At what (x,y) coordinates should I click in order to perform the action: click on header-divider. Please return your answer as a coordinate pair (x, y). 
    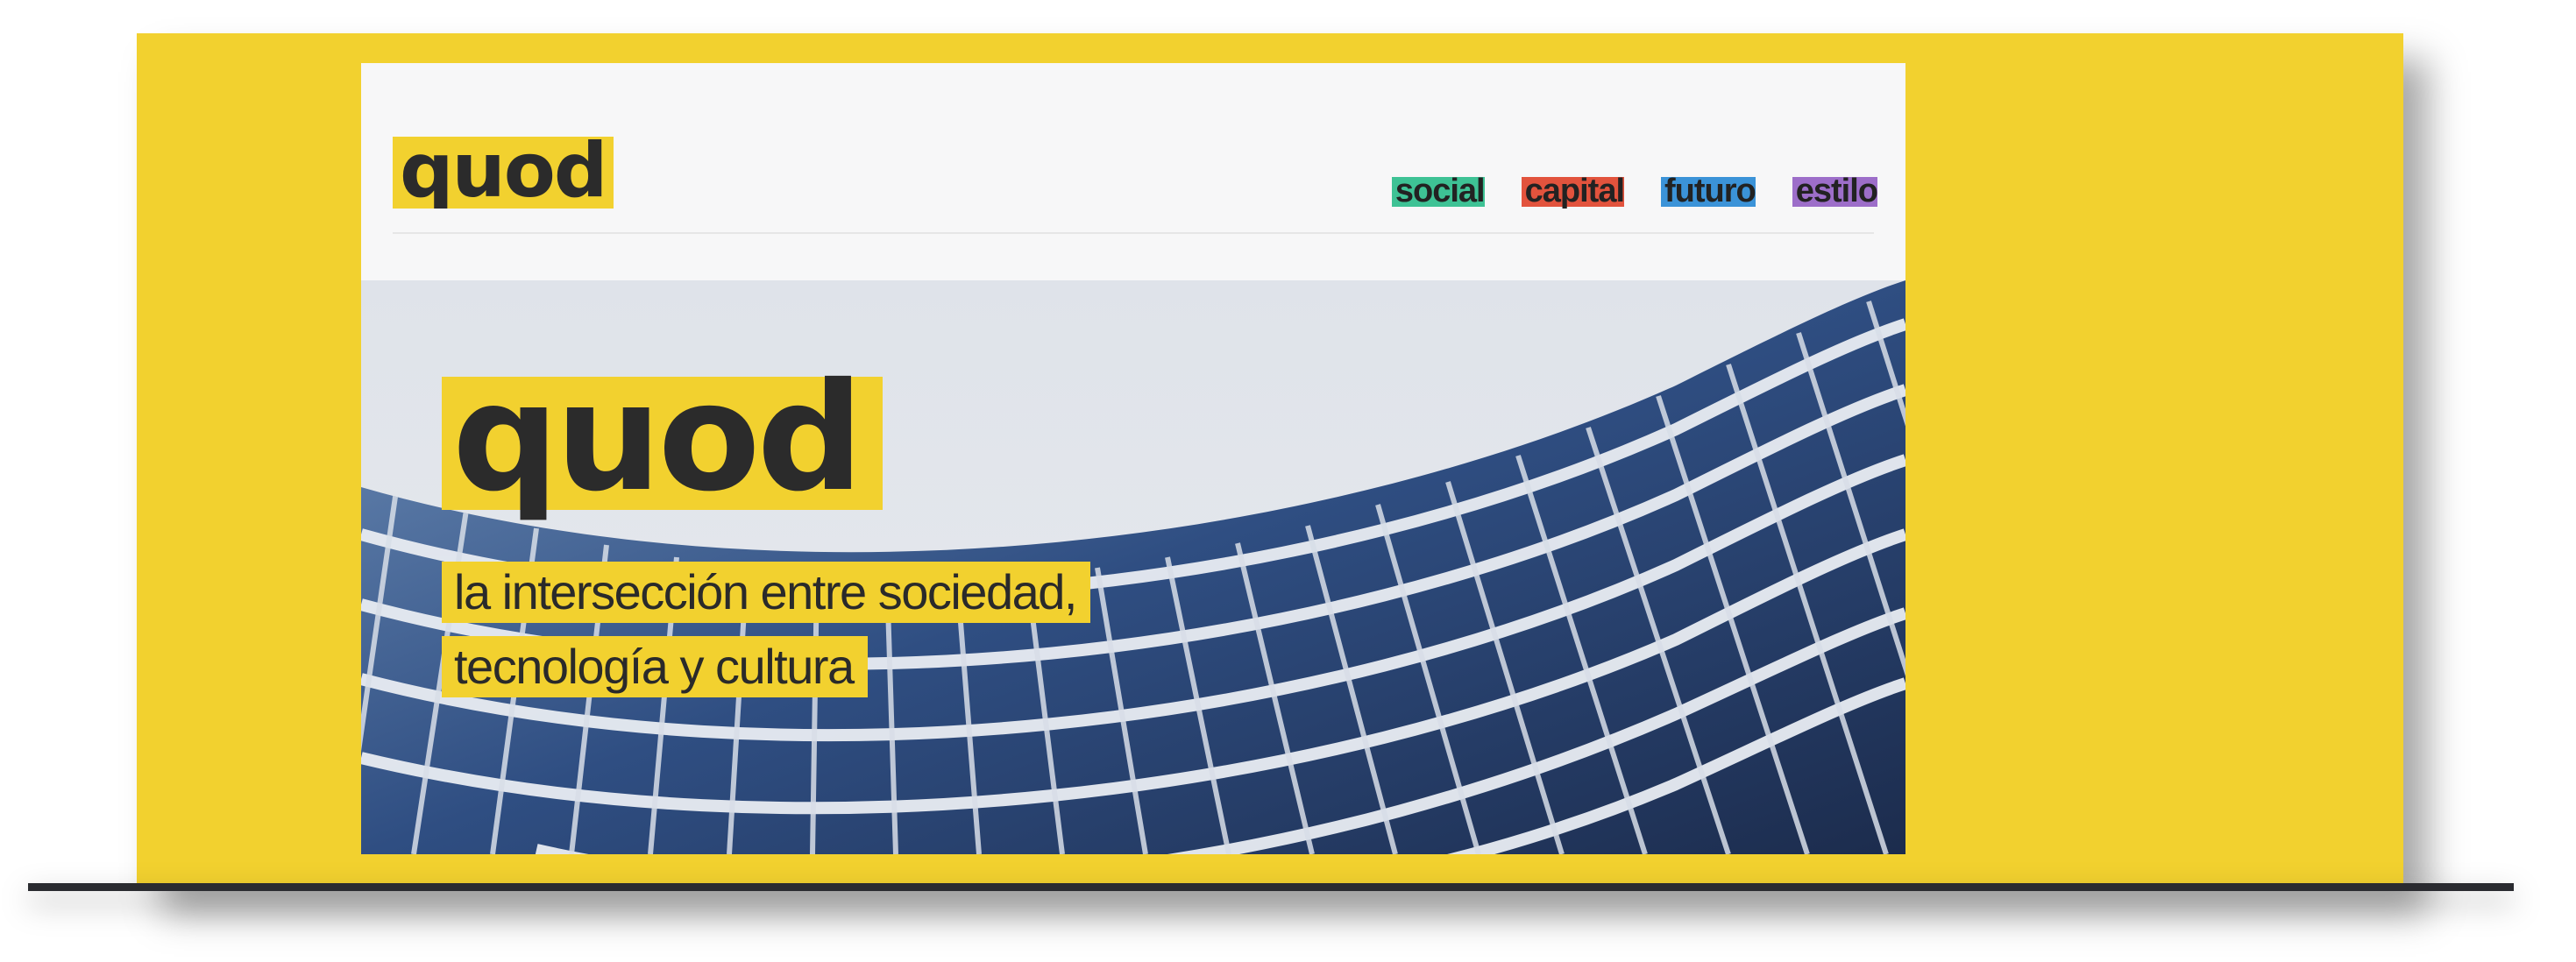
    Looking at the image, I should click on (1133, 233).